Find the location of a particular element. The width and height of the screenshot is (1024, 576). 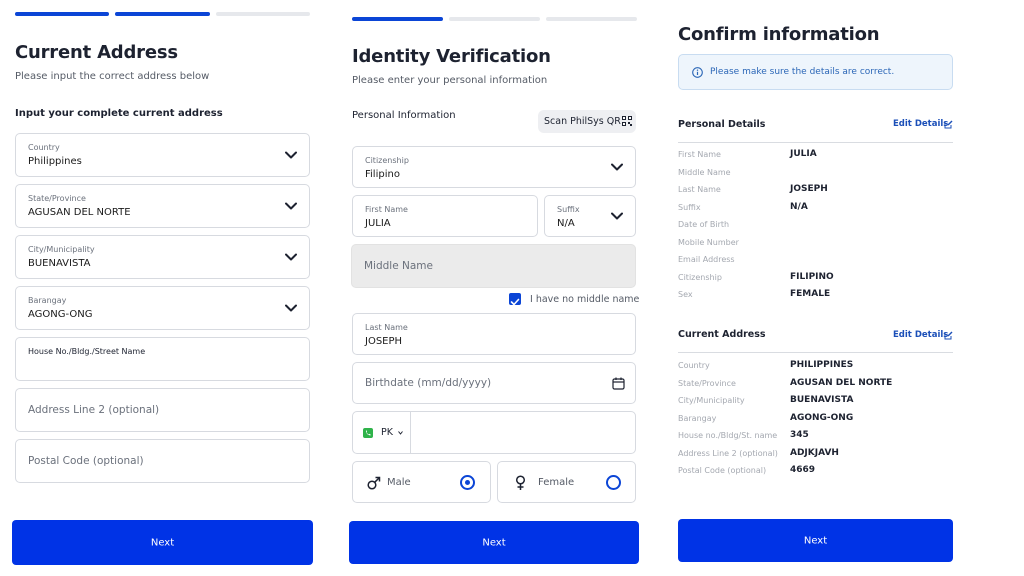

detail-value: JULIA is located at coordinates (803, 154).